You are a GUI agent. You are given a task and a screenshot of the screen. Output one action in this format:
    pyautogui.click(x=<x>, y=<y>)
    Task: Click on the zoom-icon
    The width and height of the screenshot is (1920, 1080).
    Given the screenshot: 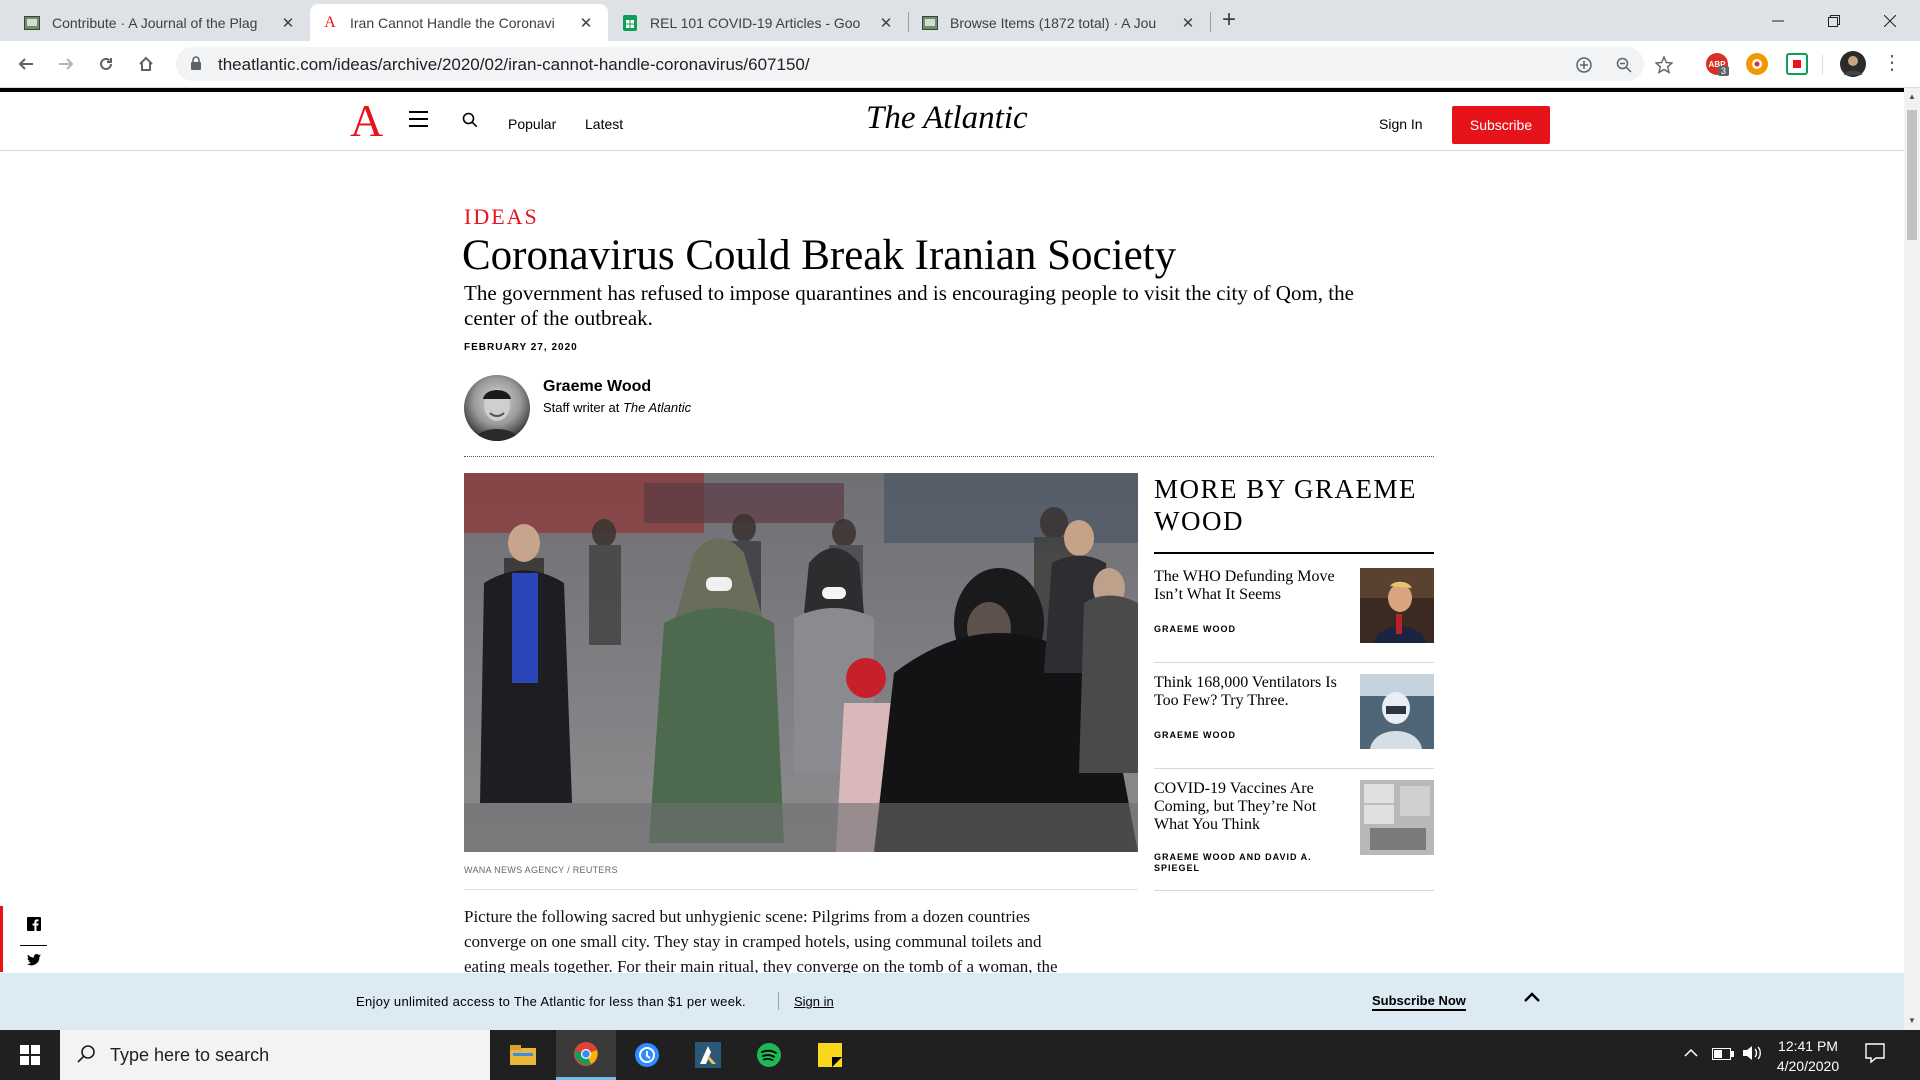 What is the action you would take?
    pyautogui.click(x=1624, y=65)
    